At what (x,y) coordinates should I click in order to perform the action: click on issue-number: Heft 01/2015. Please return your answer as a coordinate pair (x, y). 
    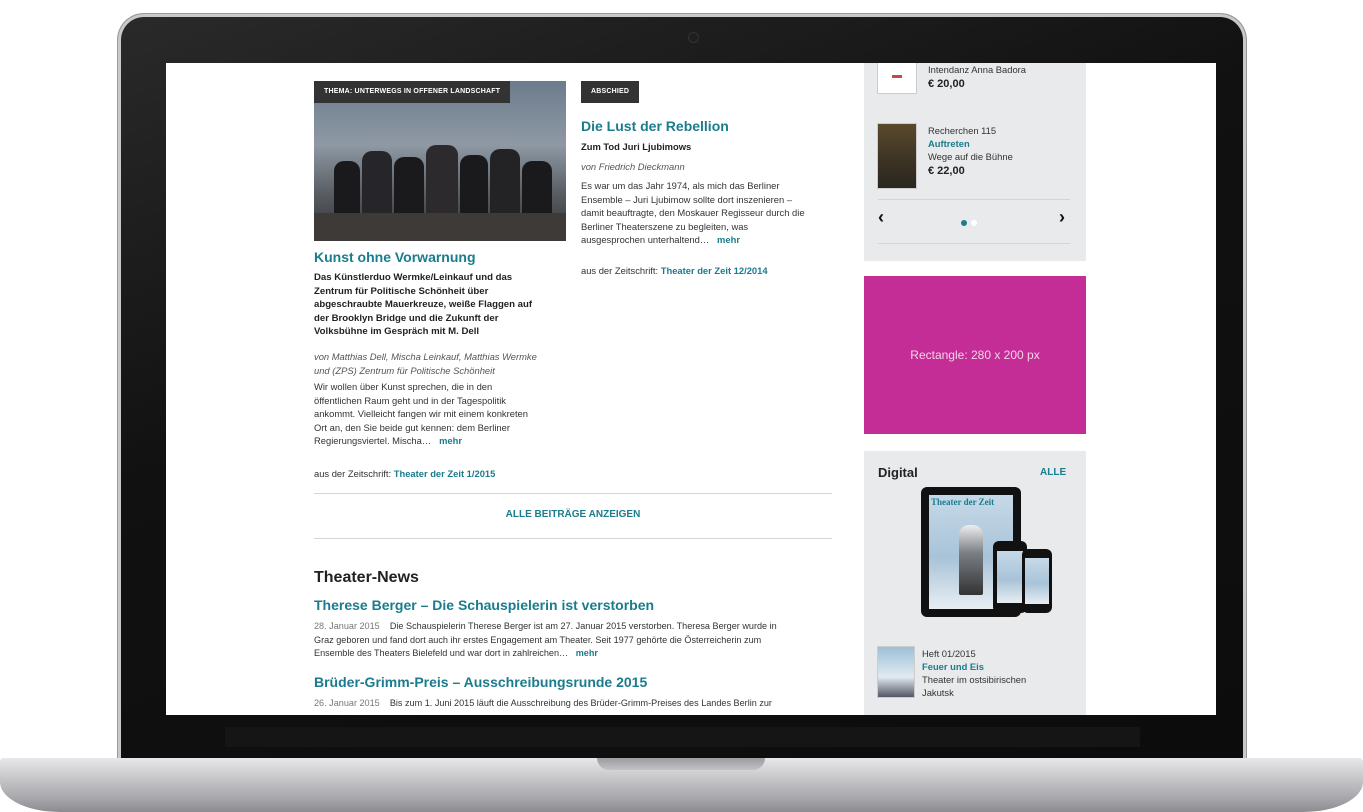
    Looking at the image, I should click on (949, 653).